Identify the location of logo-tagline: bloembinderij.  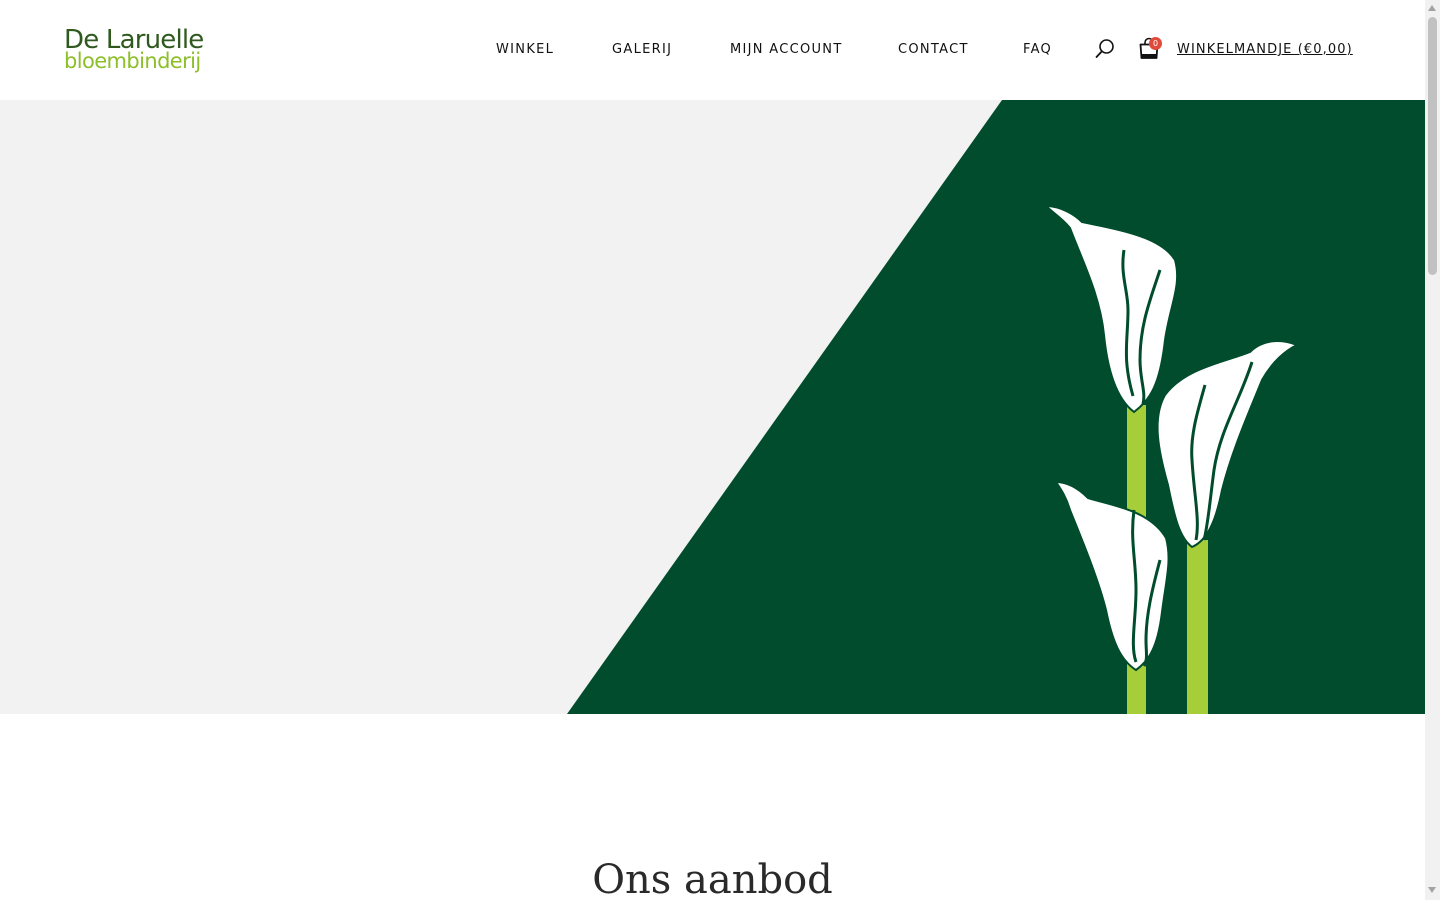
(132, 61).